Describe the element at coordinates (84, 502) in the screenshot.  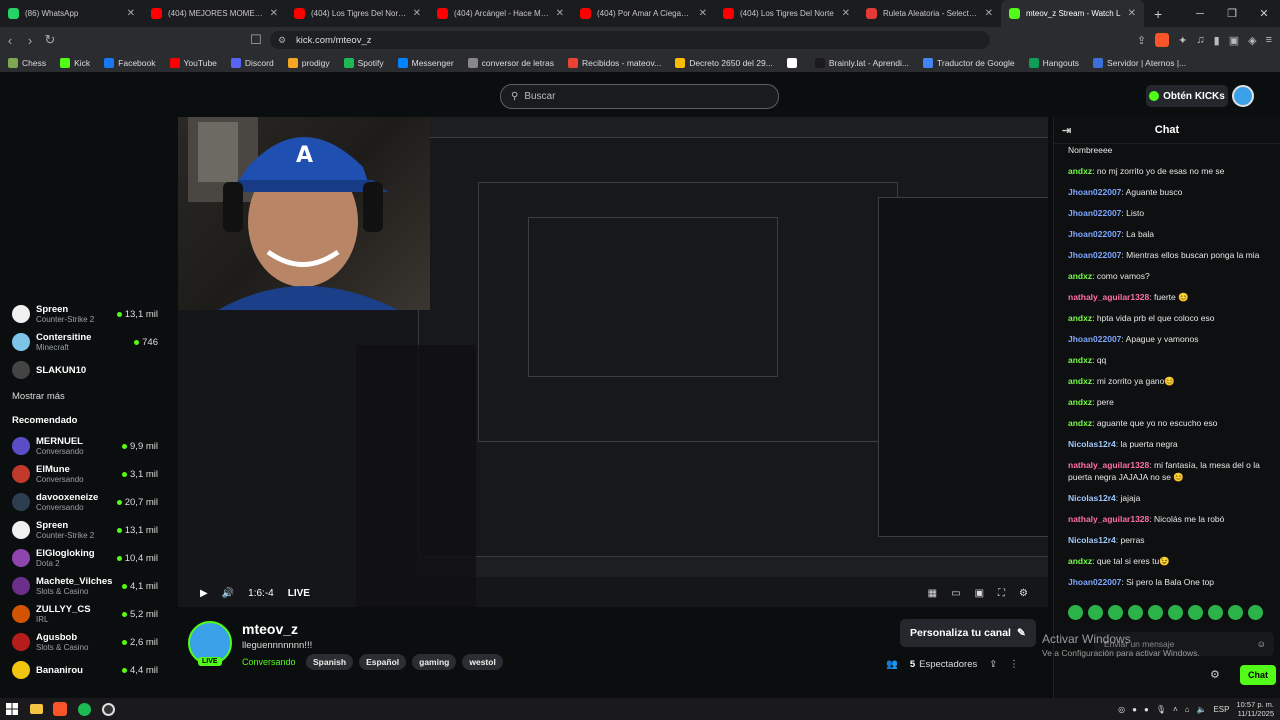
I see `sidebar-channel: davooxeneize Conversando 20,7 mil` at that location.